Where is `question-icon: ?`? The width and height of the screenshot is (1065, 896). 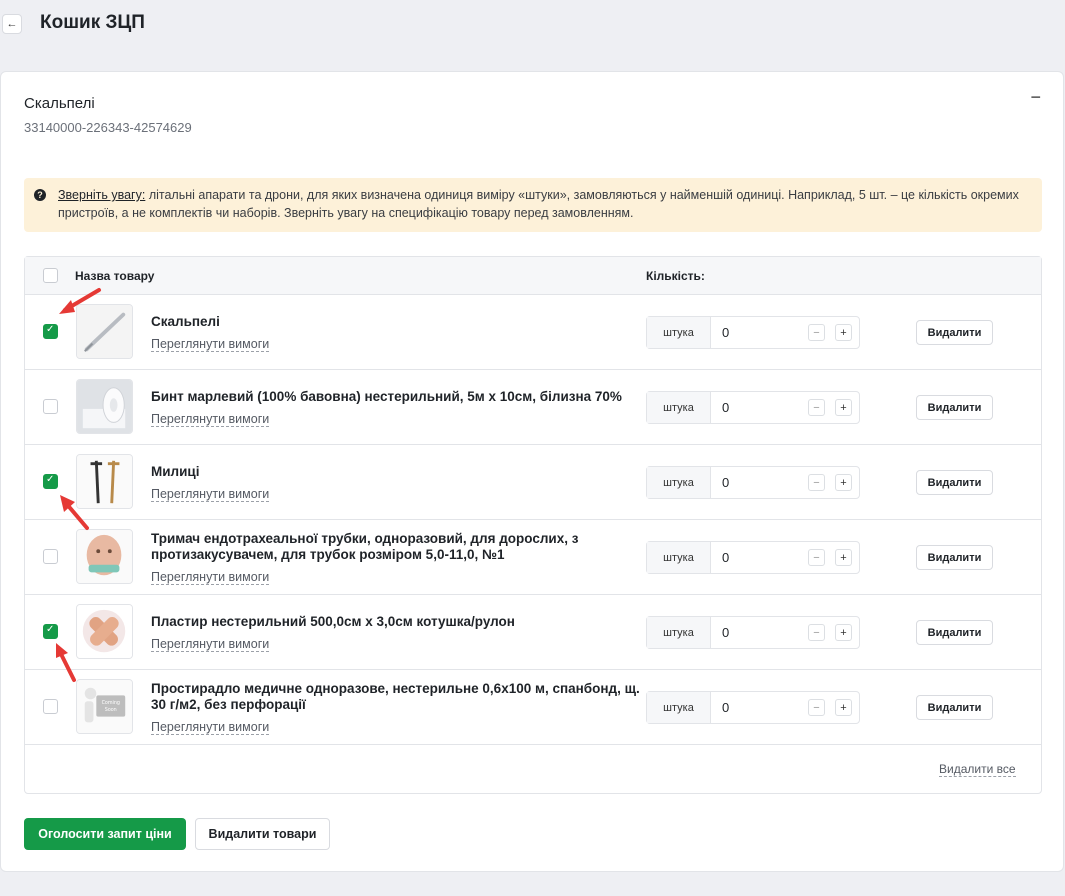
question-icon: ? is located at coordinates (40, 195).